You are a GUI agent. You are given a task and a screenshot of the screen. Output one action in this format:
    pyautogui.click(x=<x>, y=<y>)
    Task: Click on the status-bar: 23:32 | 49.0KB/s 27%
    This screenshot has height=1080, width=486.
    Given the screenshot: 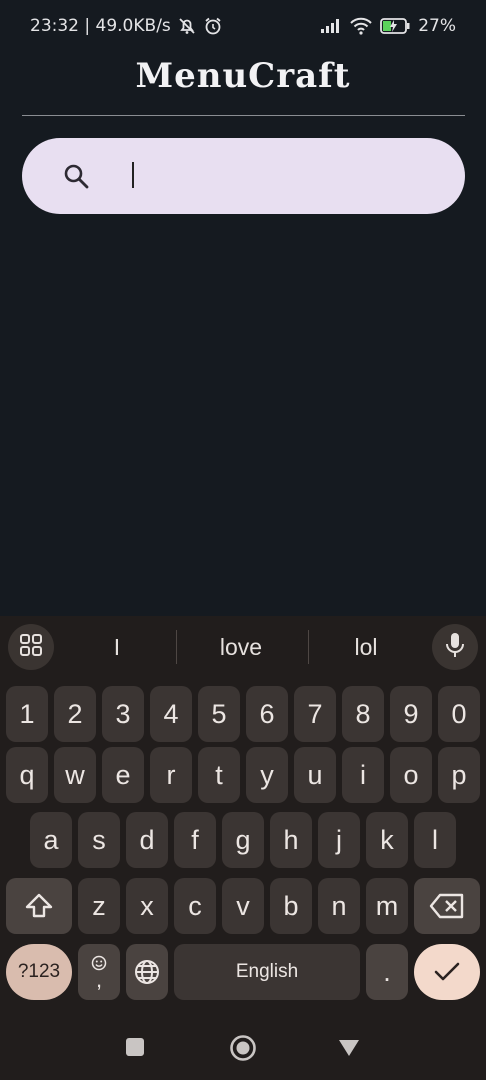 What is the action you would take?
    pyautogui.click(x=243, y=26)
    